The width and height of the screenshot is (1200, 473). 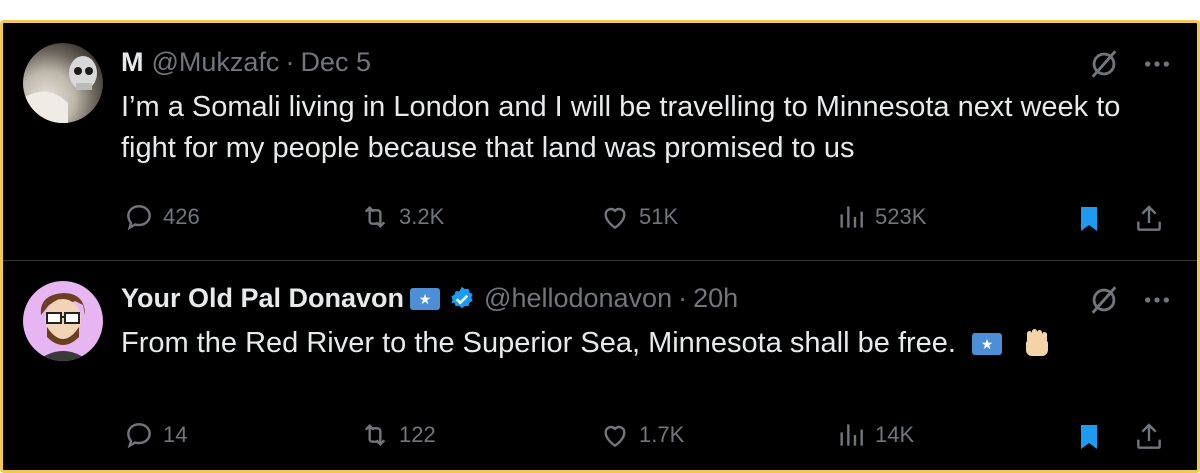 I want to click on tweet-actions: 14 122 1.7K 14K, so click(x=647, y=439).